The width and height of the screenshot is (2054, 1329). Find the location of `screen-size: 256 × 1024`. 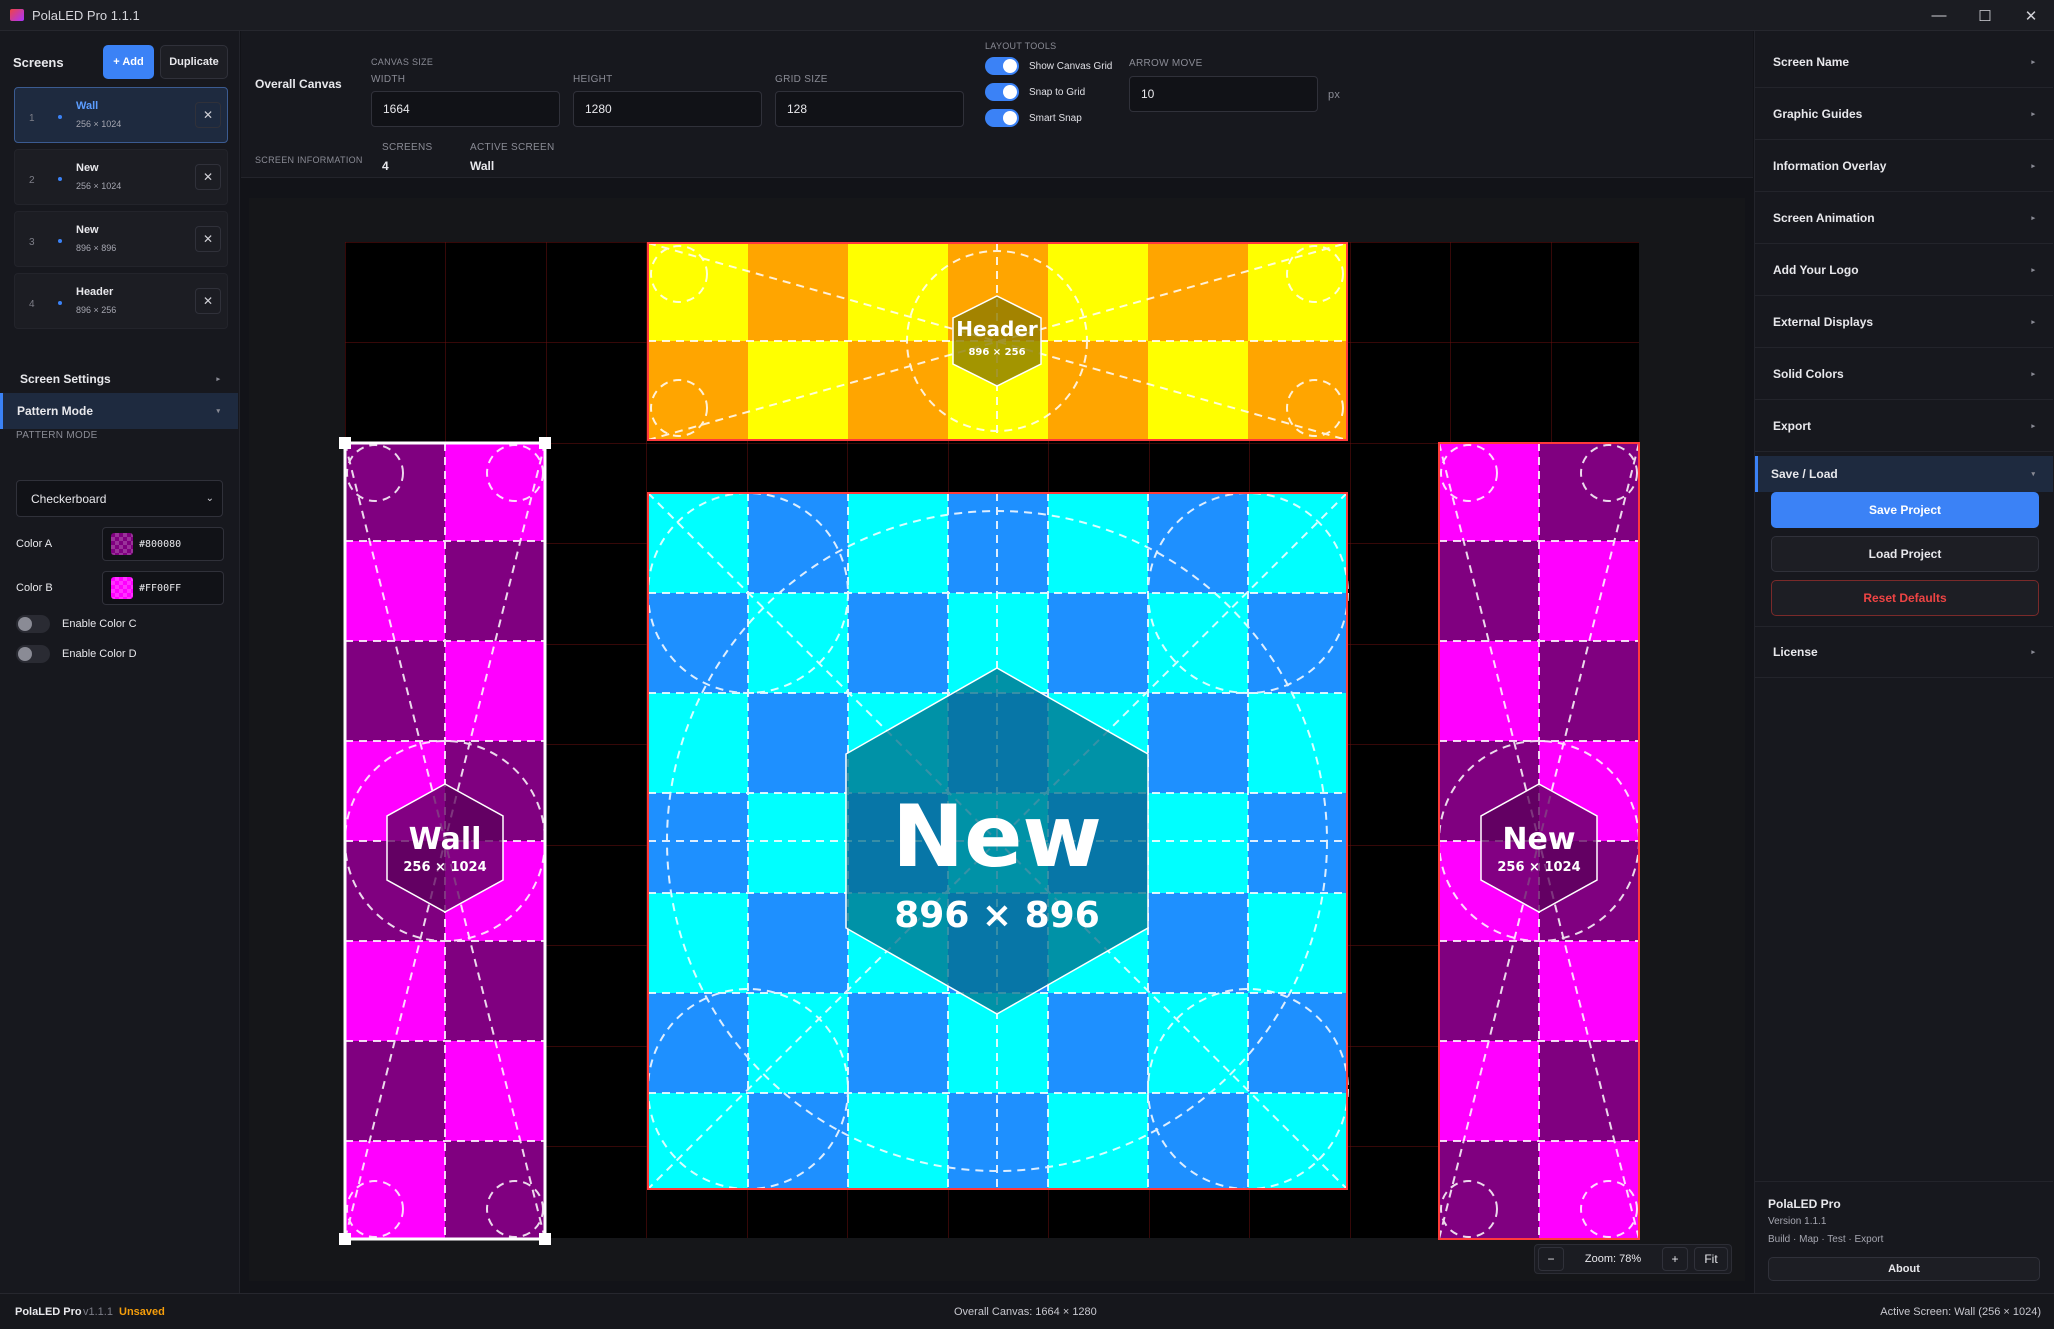

screen-size: 256 × 1024 is located at coordinates (99, 124).